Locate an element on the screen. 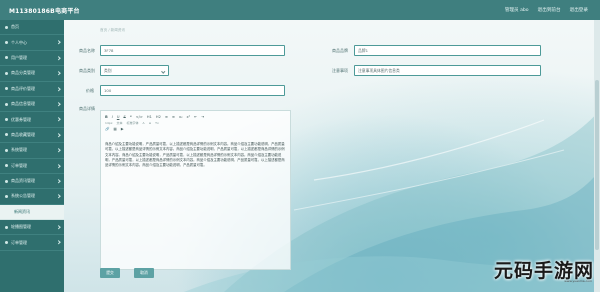 The width and height of the screenshot is (600, 292). product-name-value: 品牌1 is located at coordinates (363, 50).